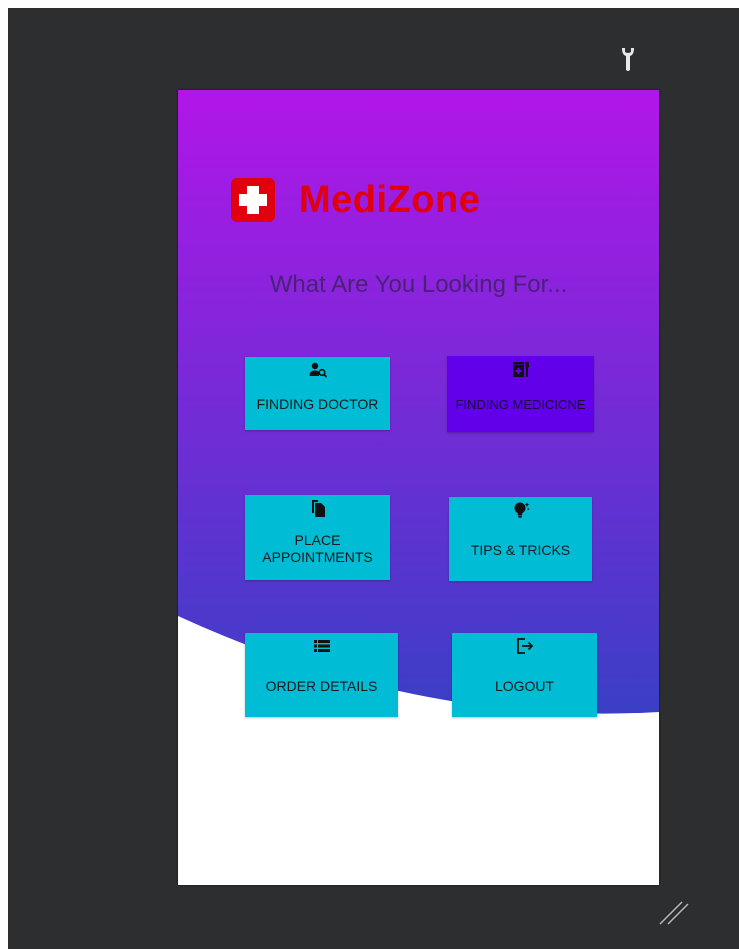 This screenshot has width=739, height=949. Describe the element at coordinates (317, 404) in the screenshot. I see `tile-label: FINDING DOCTOR` at that location.